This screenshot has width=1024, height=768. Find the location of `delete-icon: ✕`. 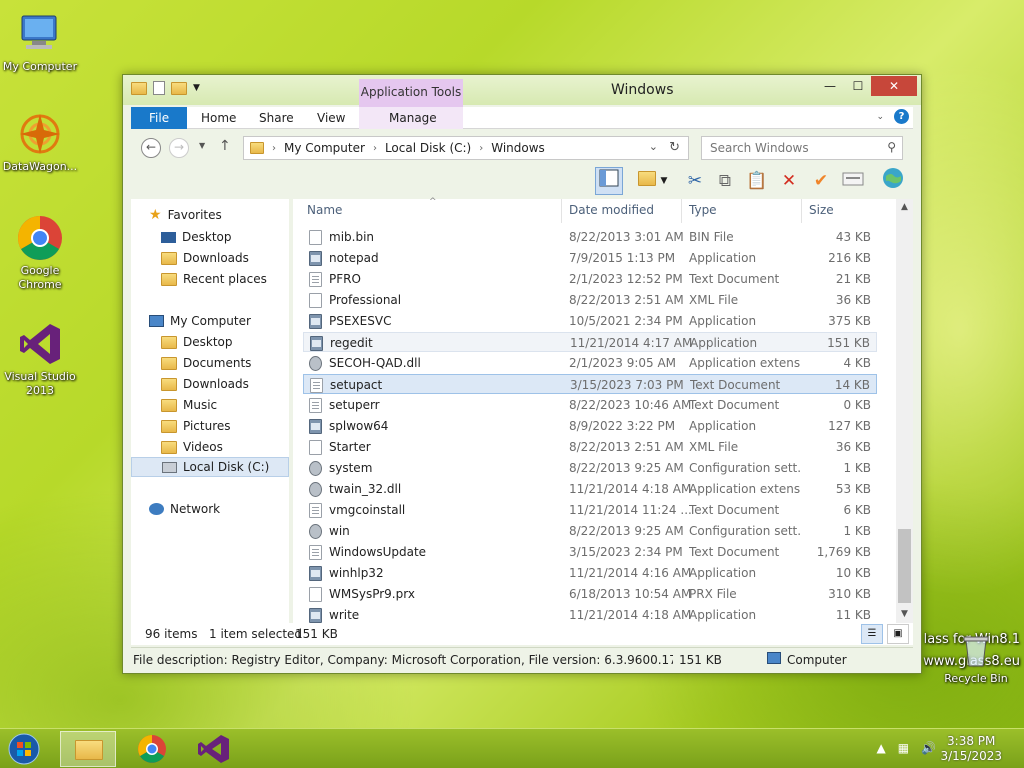

delete-icon: ✕ is located at coordinates (789, 181).